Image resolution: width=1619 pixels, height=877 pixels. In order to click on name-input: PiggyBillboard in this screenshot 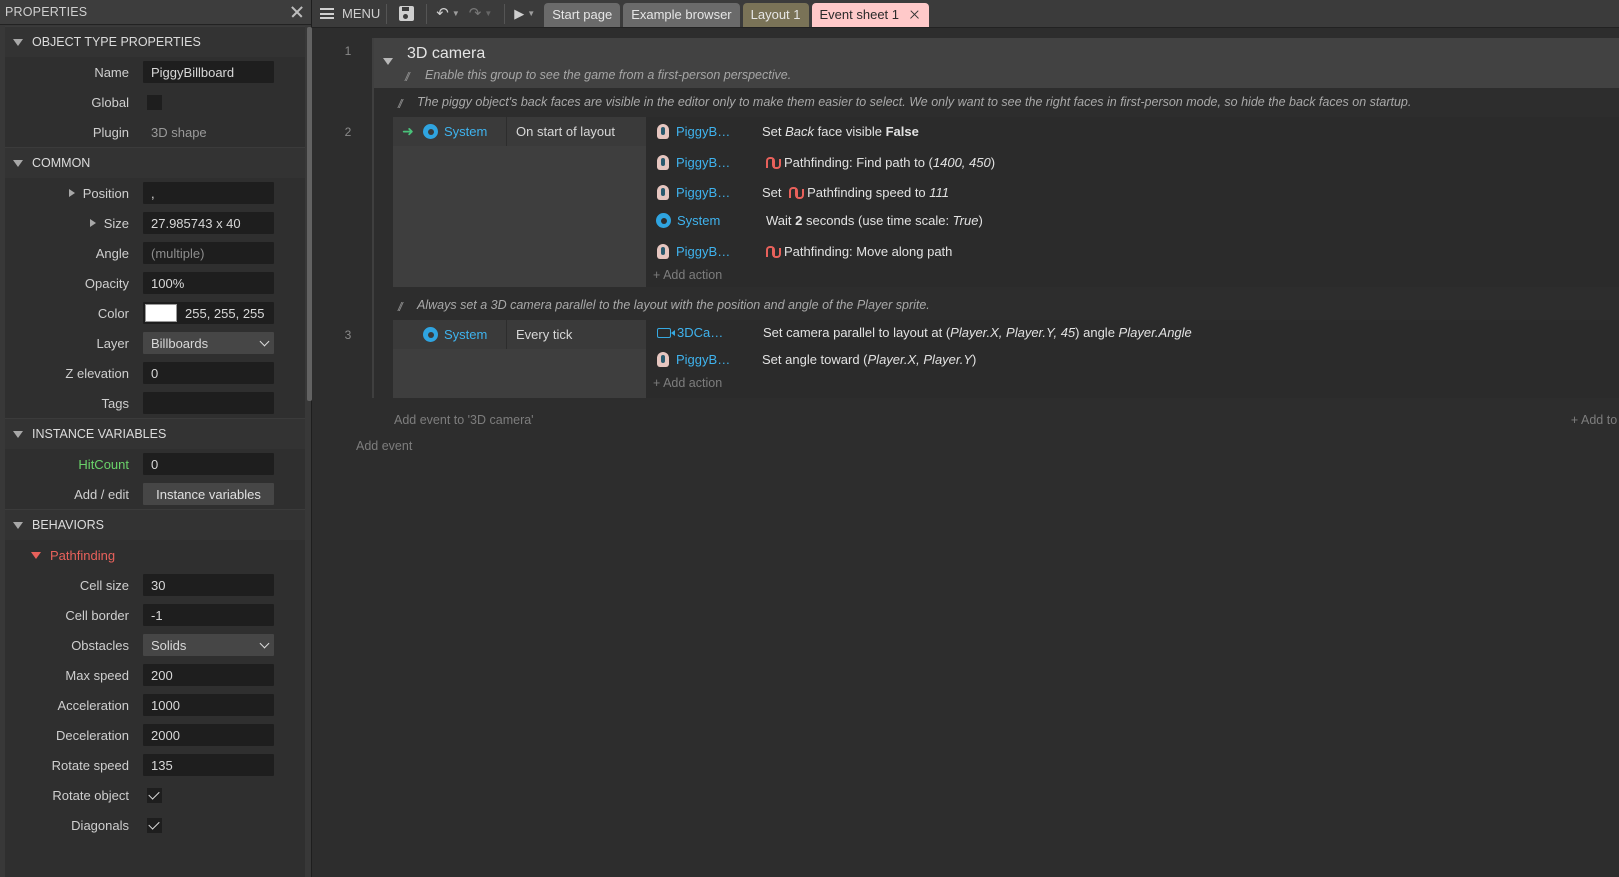, I will do `click(208, 72)`.